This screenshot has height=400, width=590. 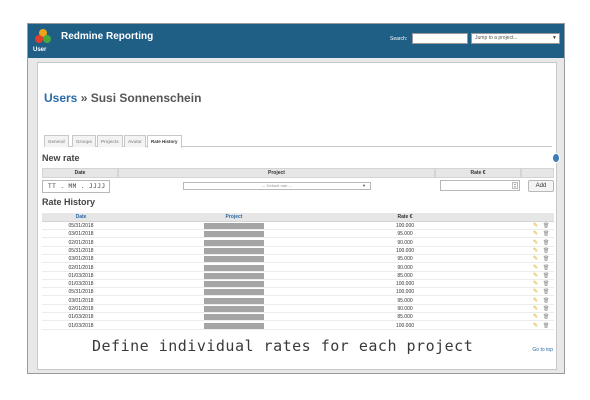 I want to click on add-button: Add, so click(x=541, y=186).